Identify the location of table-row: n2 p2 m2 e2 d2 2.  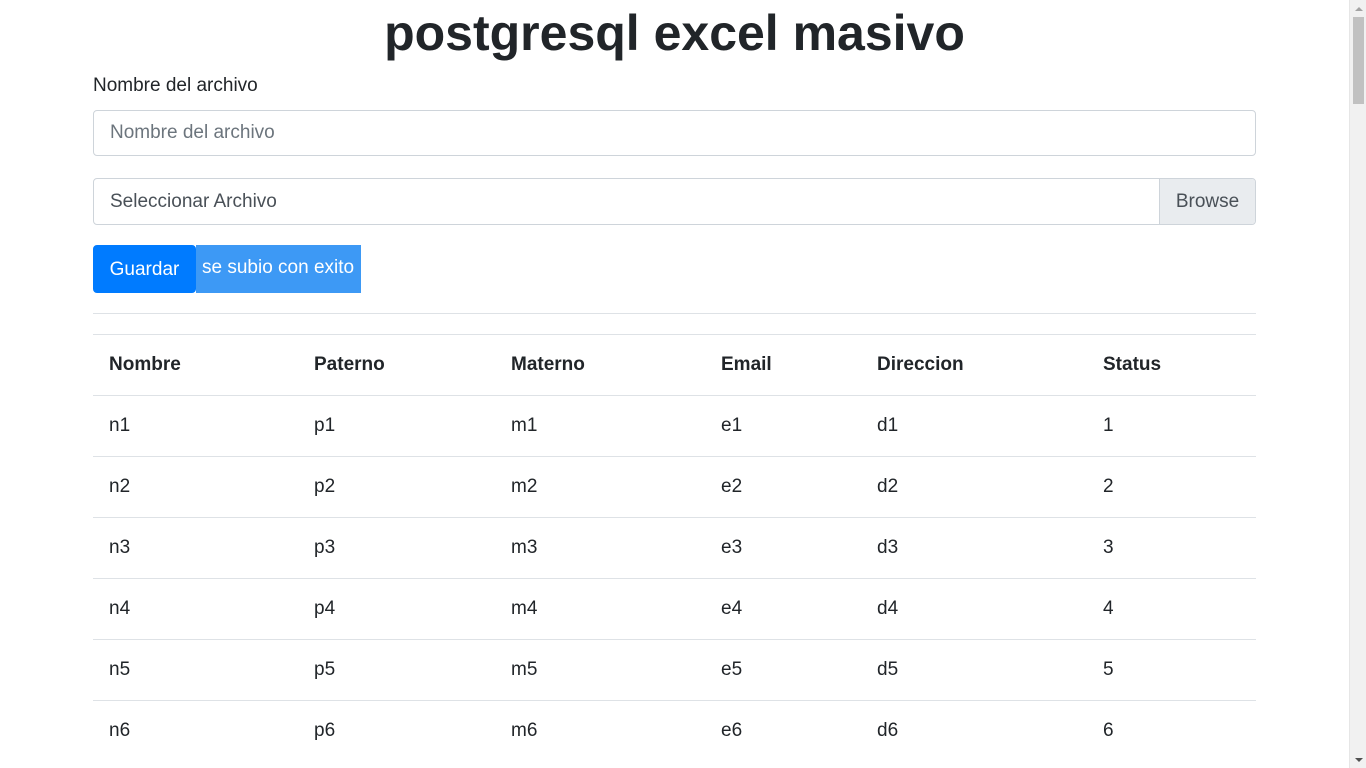
(674, 487).